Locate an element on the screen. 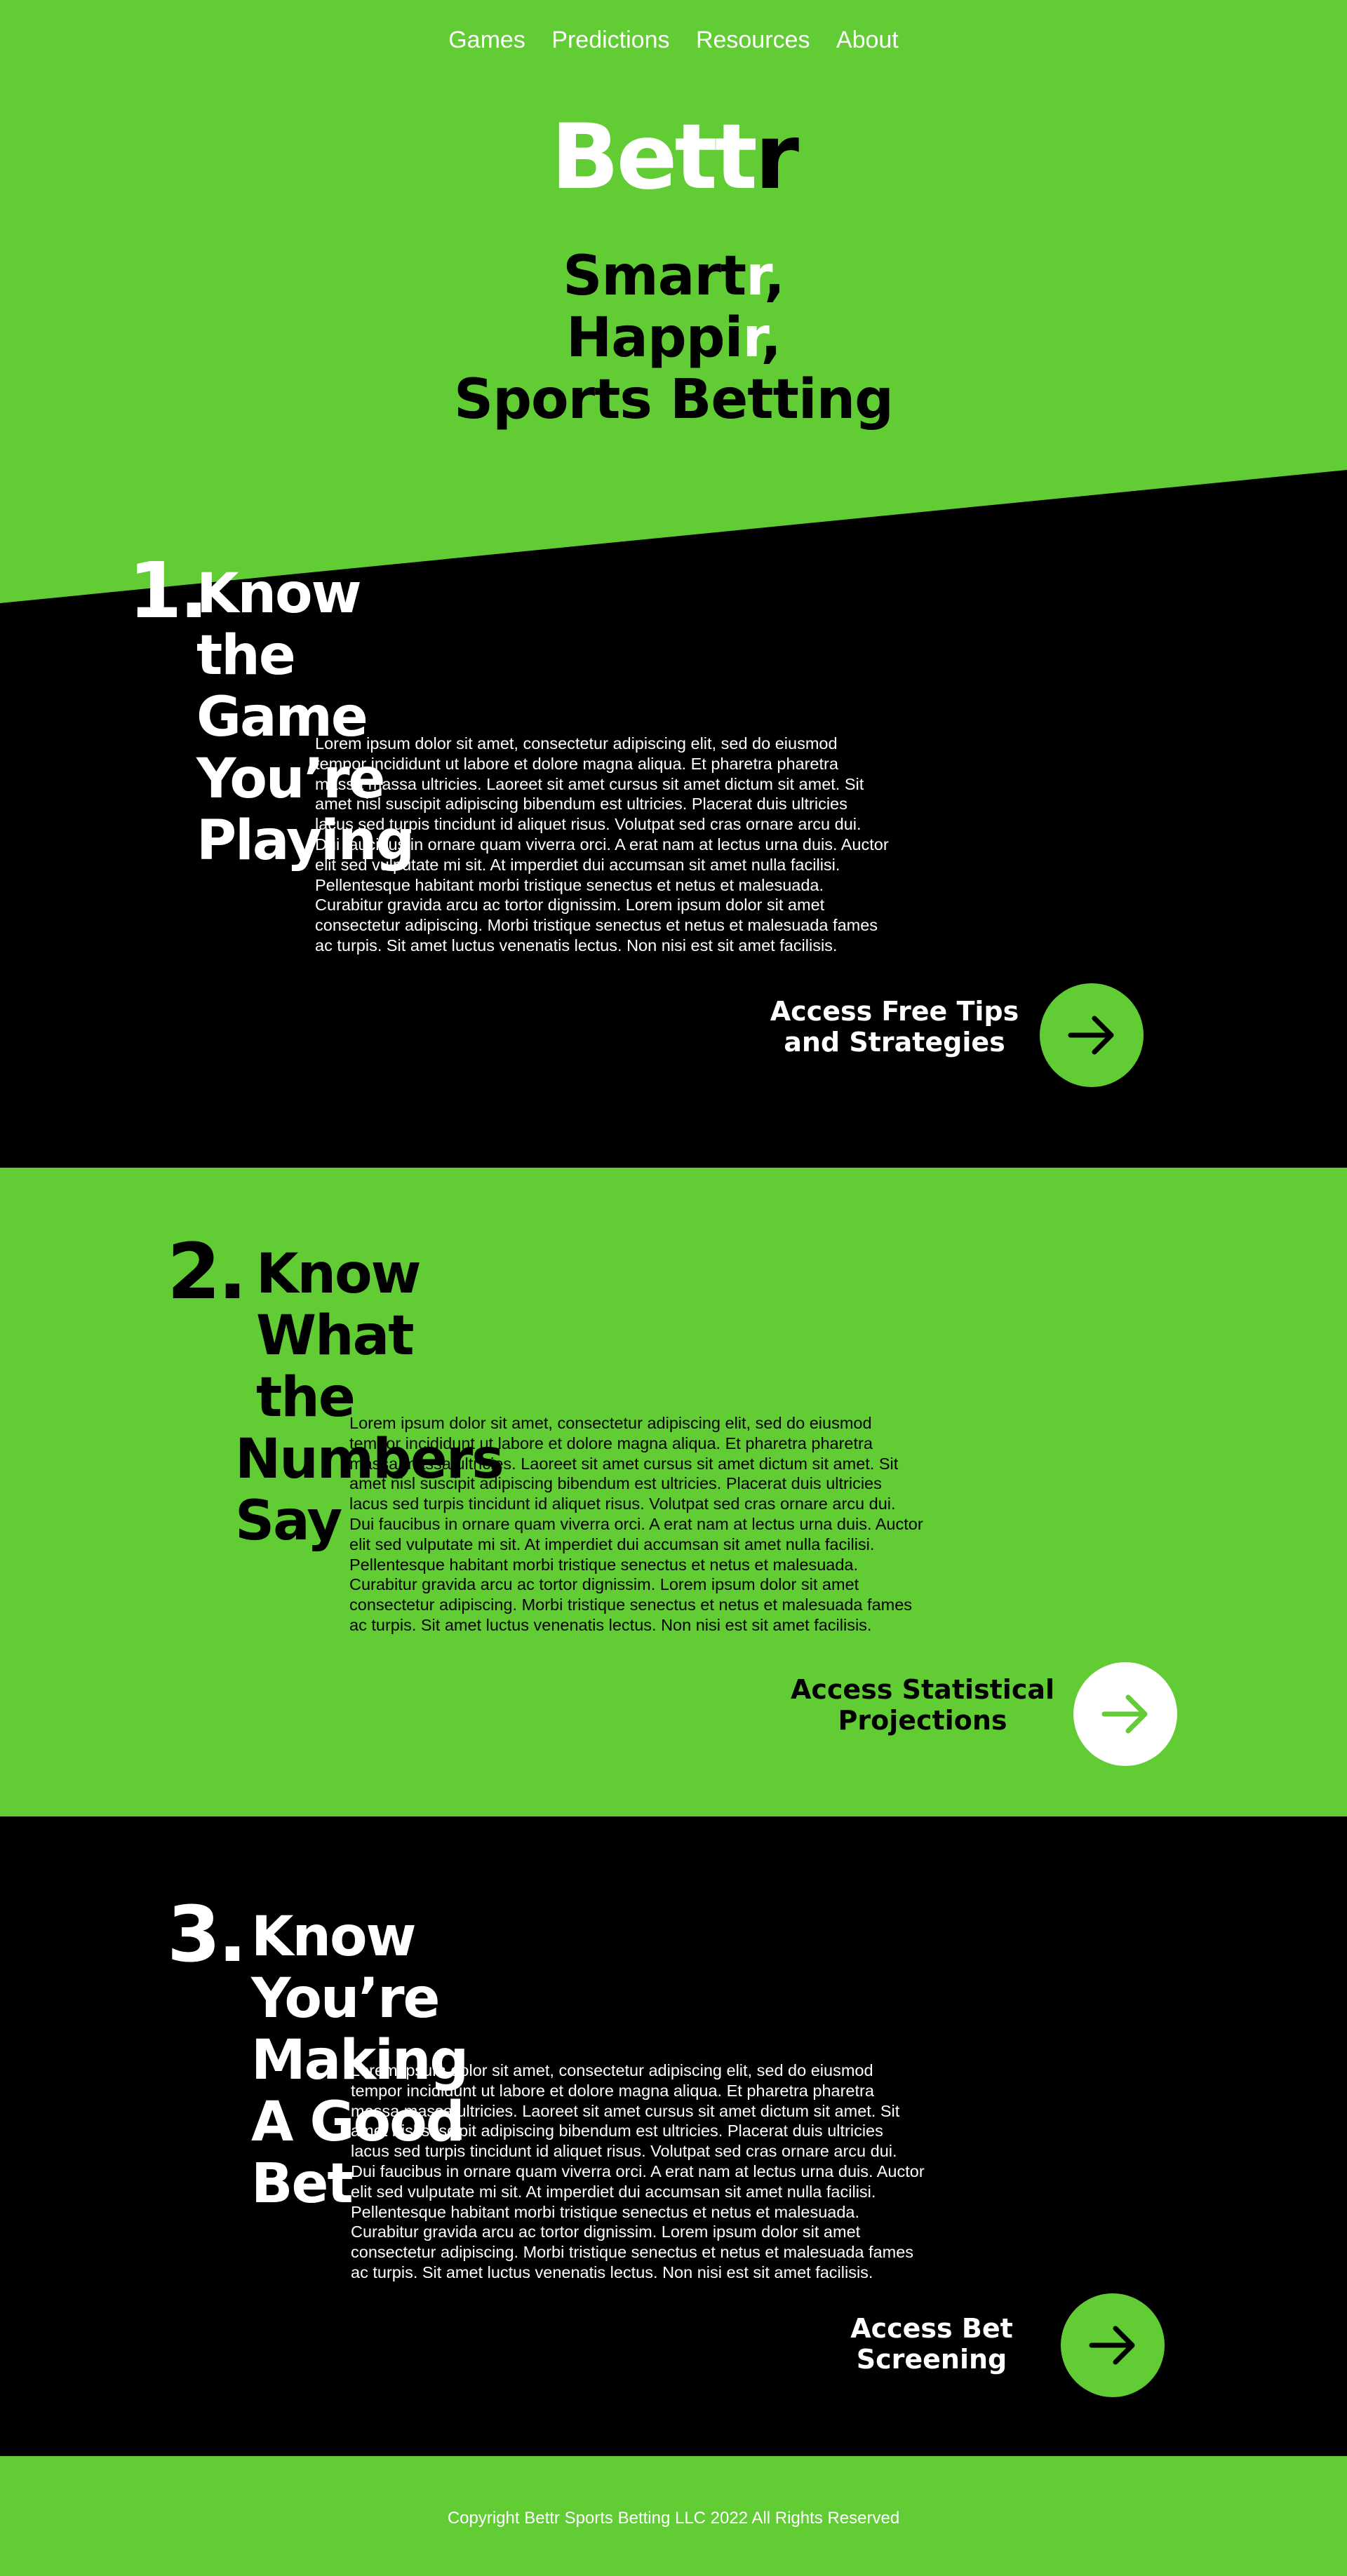  logo-text-accent: r is located at coordinates (776, 157).